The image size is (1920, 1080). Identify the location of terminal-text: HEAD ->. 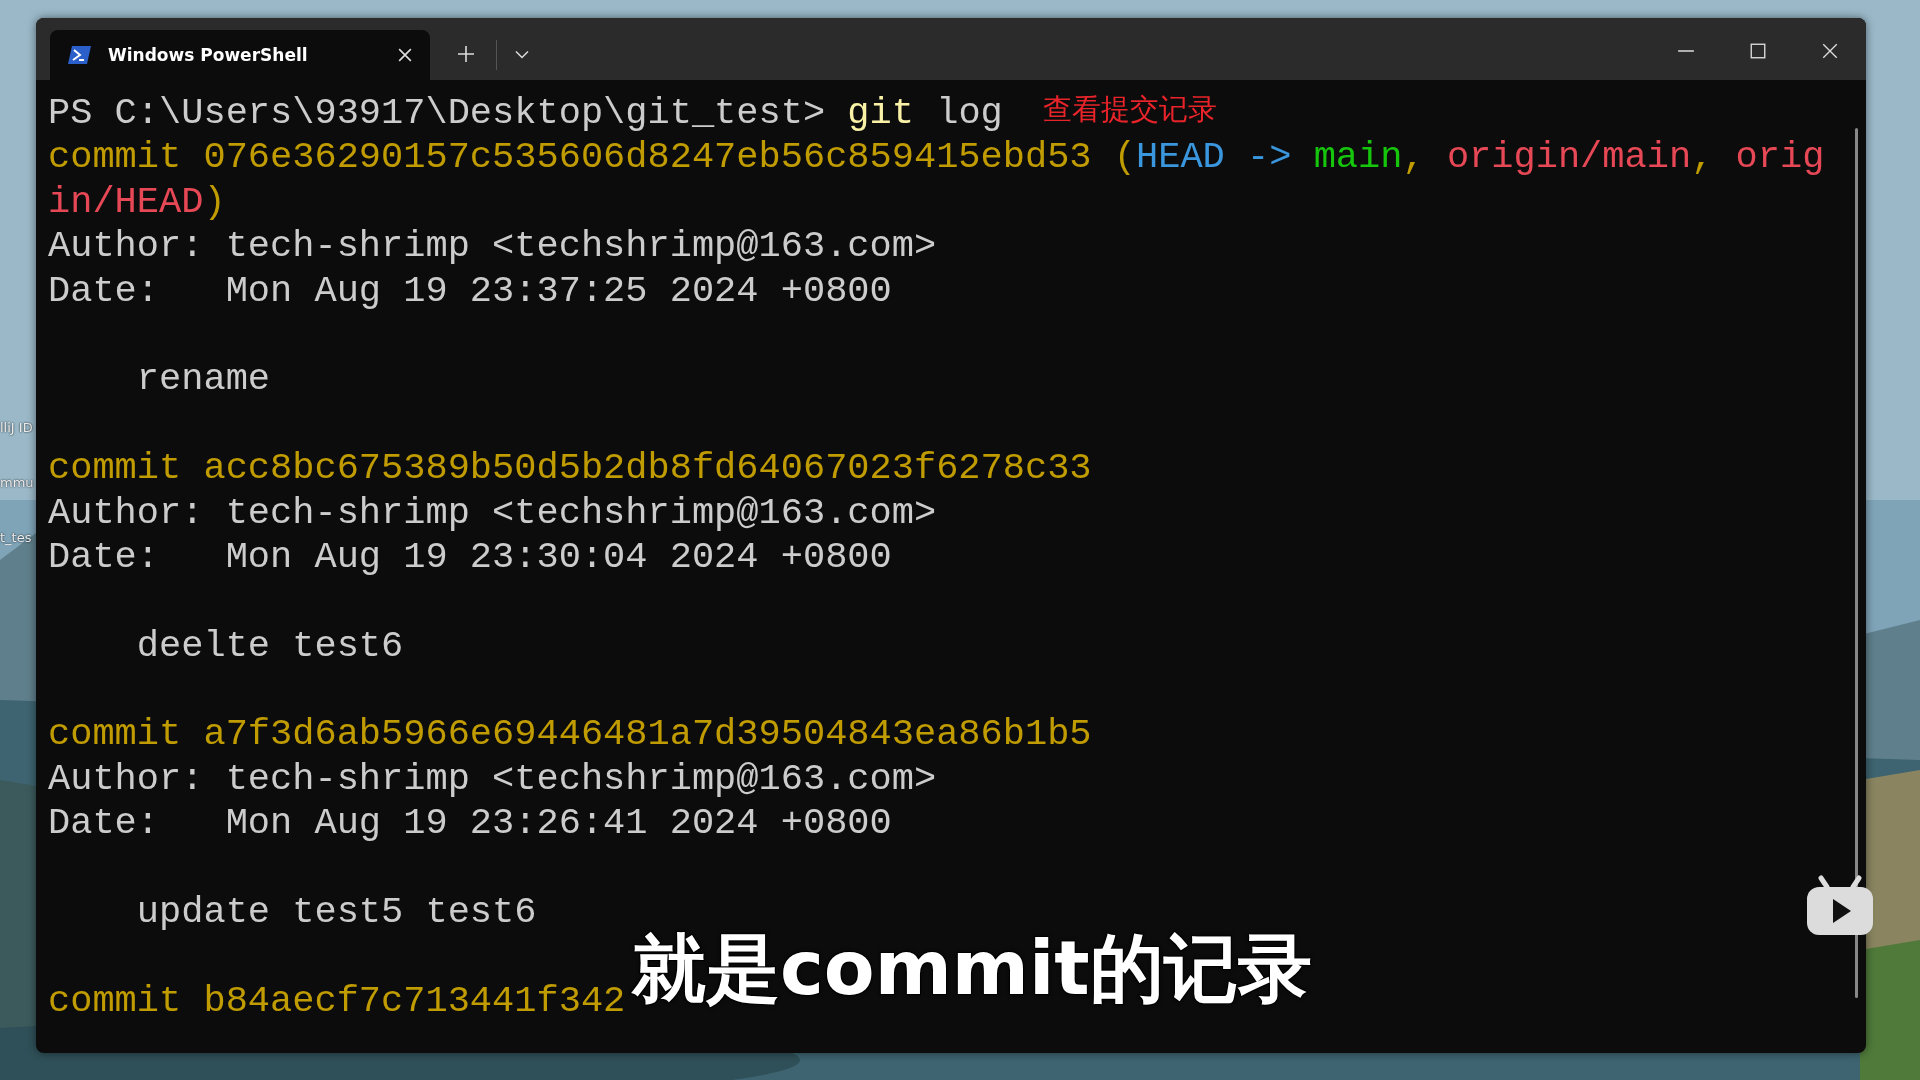
(1214, 157).